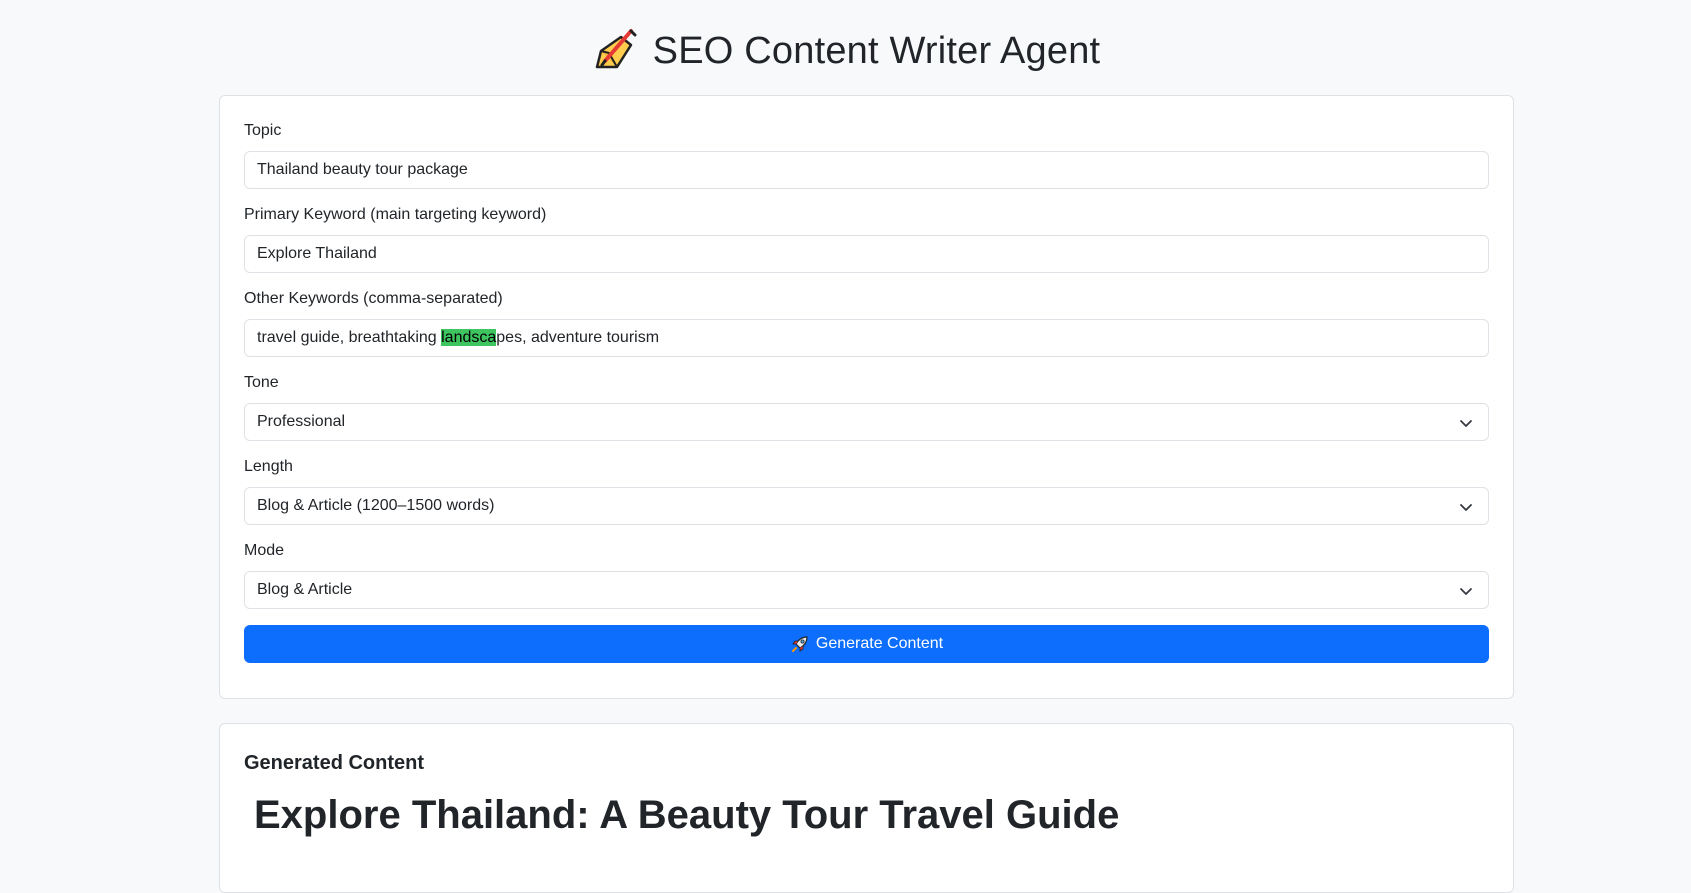 This screenshot has width=1691, height=893. What do you see at coordinates (866, 422) in the screenshot?
I see `tone-select: Professional` at bounding box center [866, 422].